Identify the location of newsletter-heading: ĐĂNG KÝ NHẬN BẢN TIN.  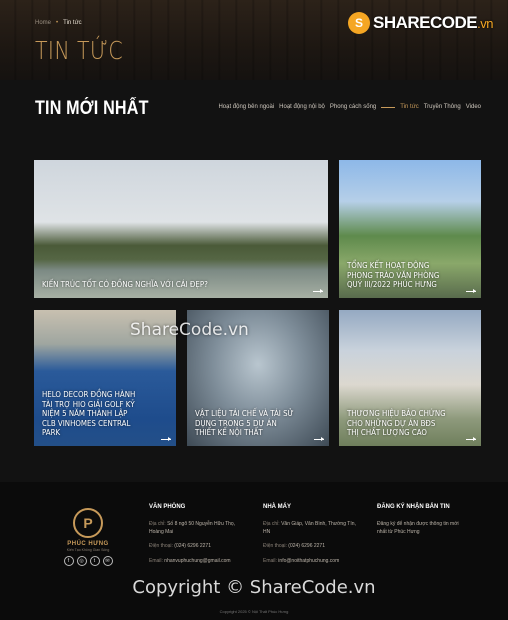
(413, 507).